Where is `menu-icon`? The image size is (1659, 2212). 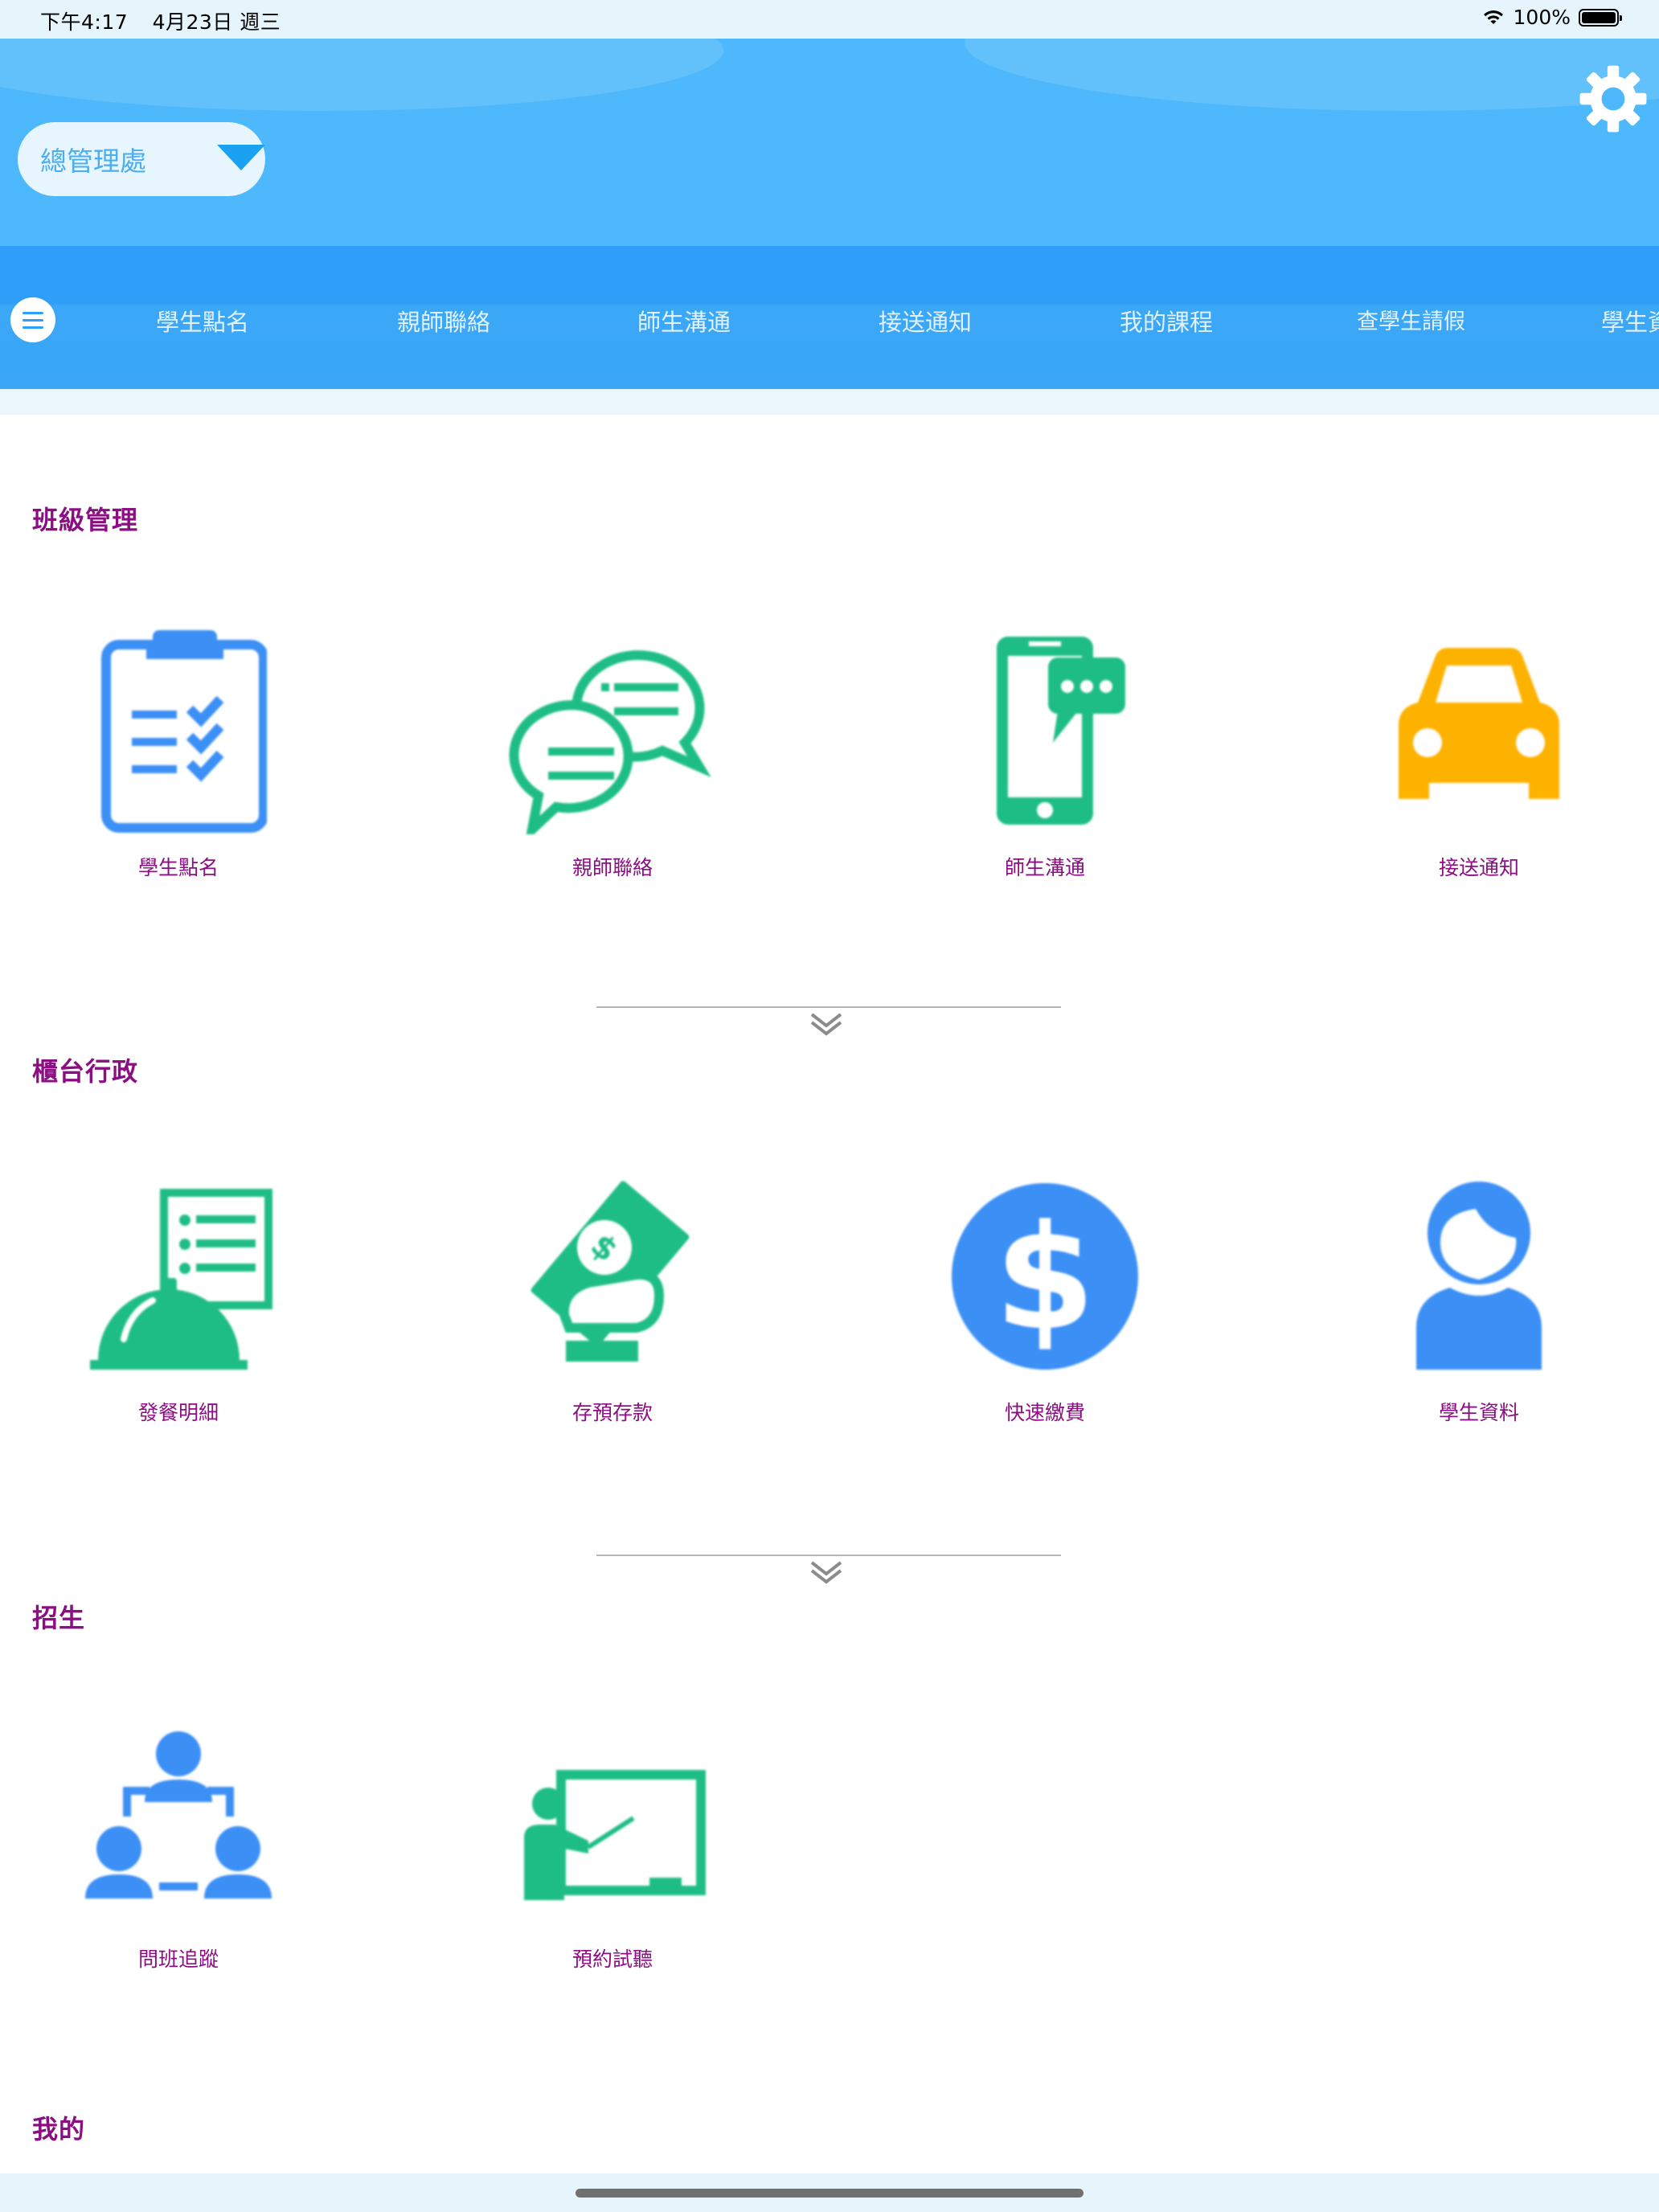 menu-icon is located at coordinates (32, 319).